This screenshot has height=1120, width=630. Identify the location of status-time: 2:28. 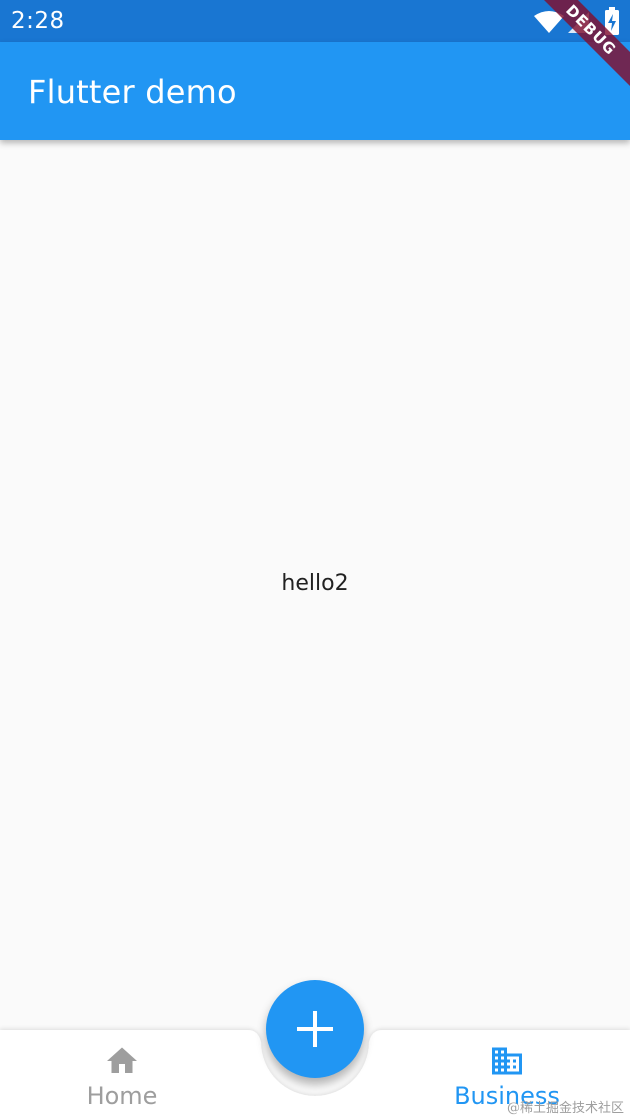
(38, 21).